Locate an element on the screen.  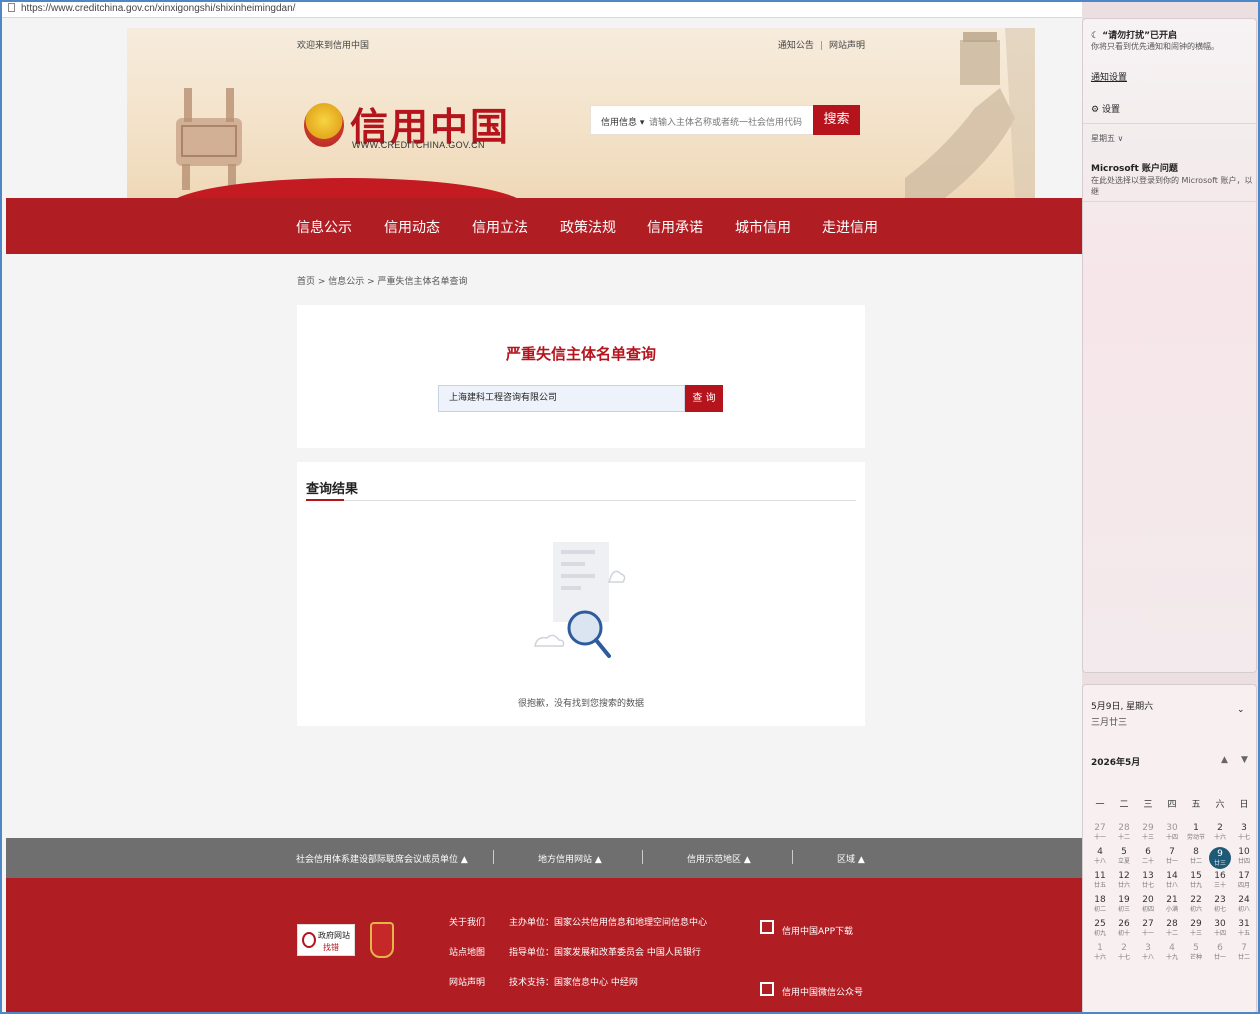
nav-item-policy: 政策法规 is located at coordinates (588, 227).